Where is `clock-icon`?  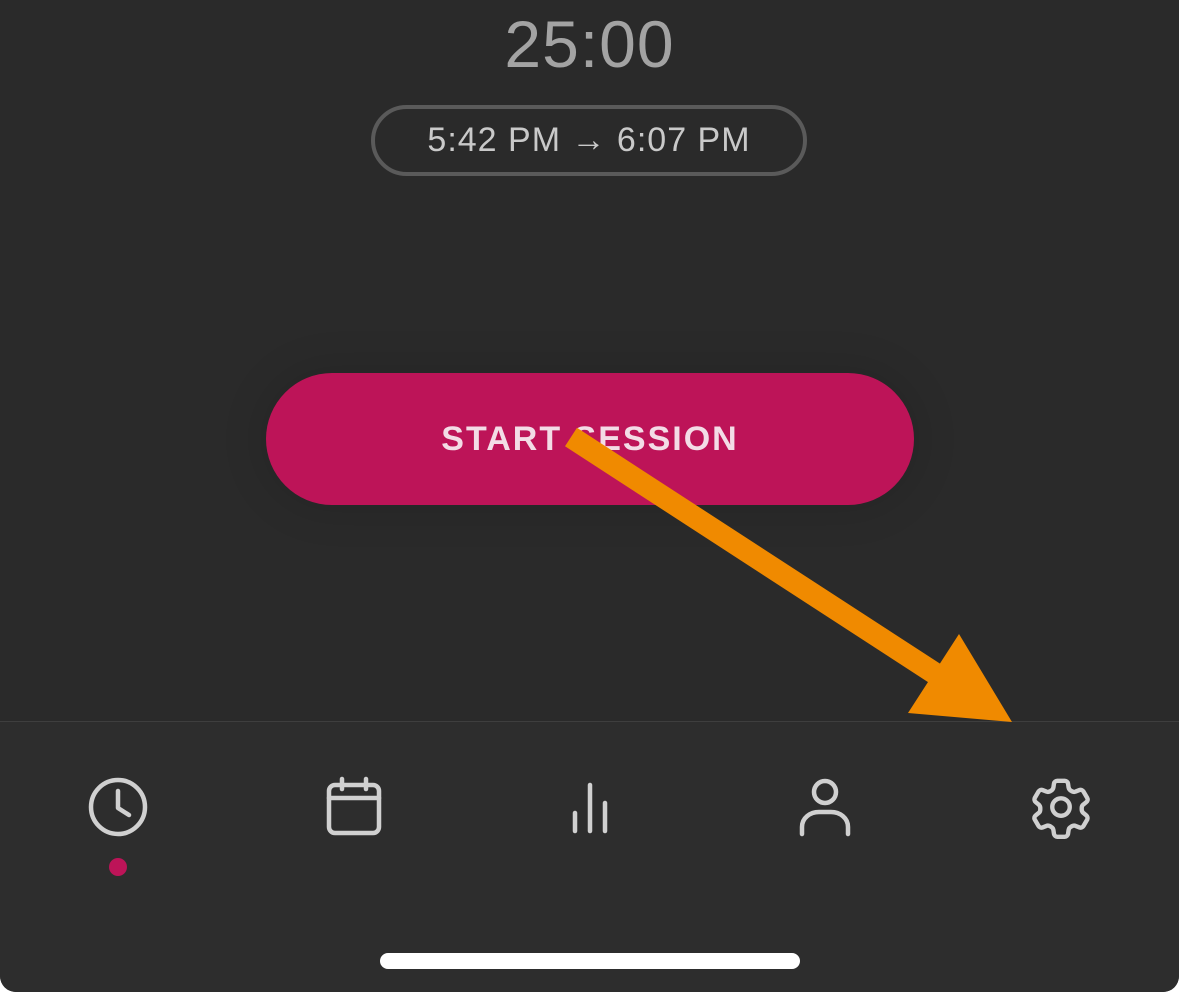 clock-icon is located at coordinates (118, 807).